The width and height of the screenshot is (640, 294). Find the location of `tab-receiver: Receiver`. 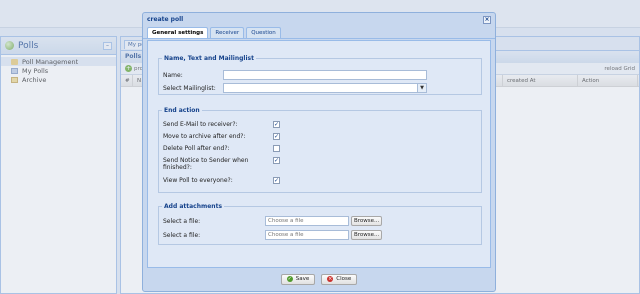

tab-receiver: Receiver is located at coordinates (227, 32).